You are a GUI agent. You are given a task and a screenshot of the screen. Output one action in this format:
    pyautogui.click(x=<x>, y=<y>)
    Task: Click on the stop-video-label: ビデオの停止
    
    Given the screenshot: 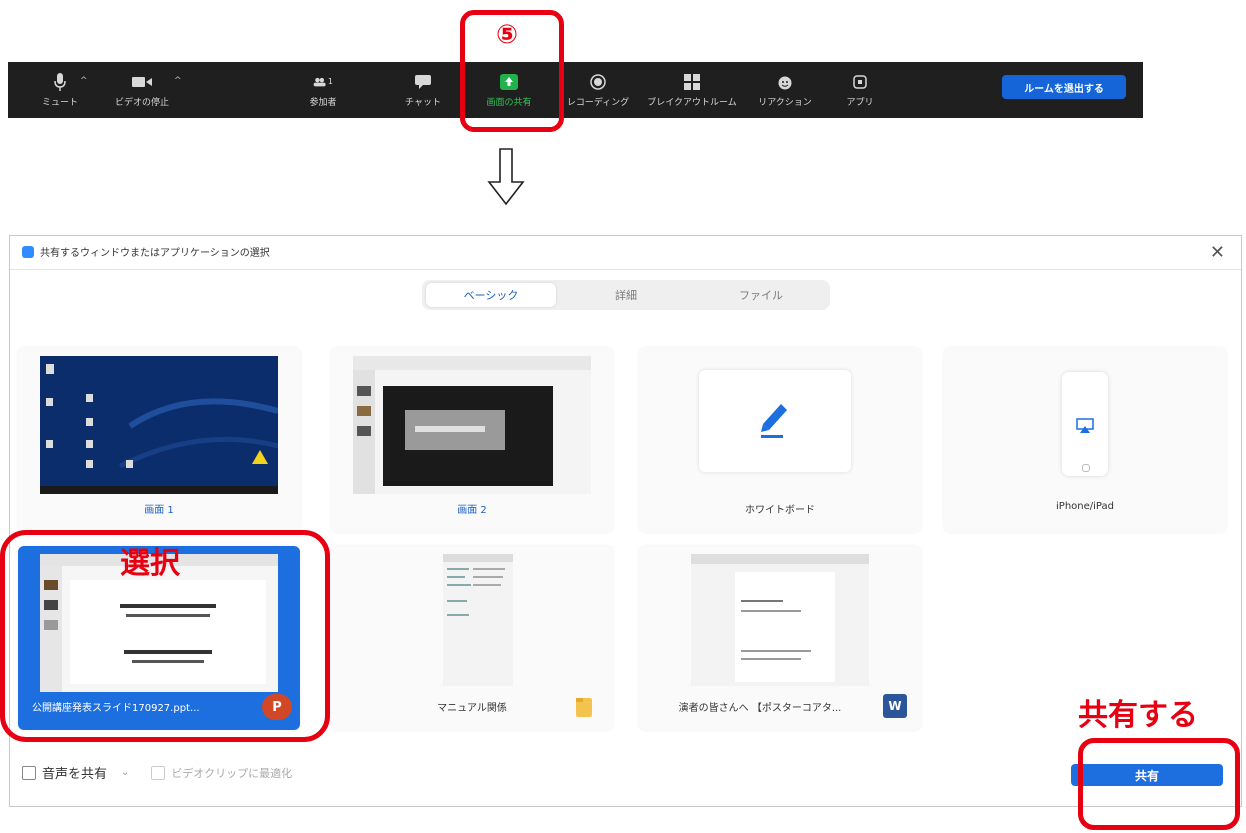 What is the action you would take?
    pyautogui.click(x=141, y=102)
    